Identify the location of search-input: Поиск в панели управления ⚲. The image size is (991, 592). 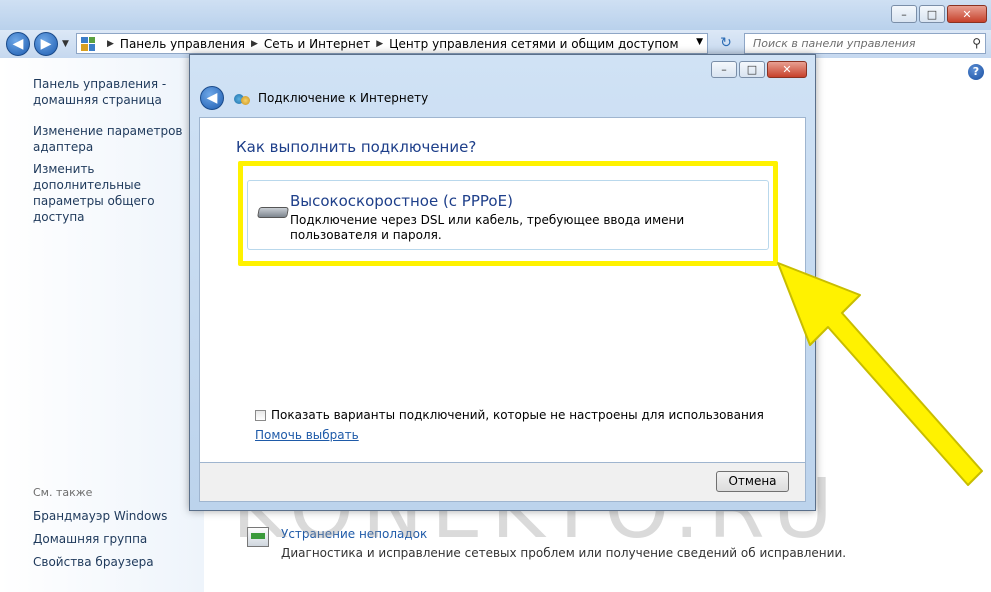
(865, 43).